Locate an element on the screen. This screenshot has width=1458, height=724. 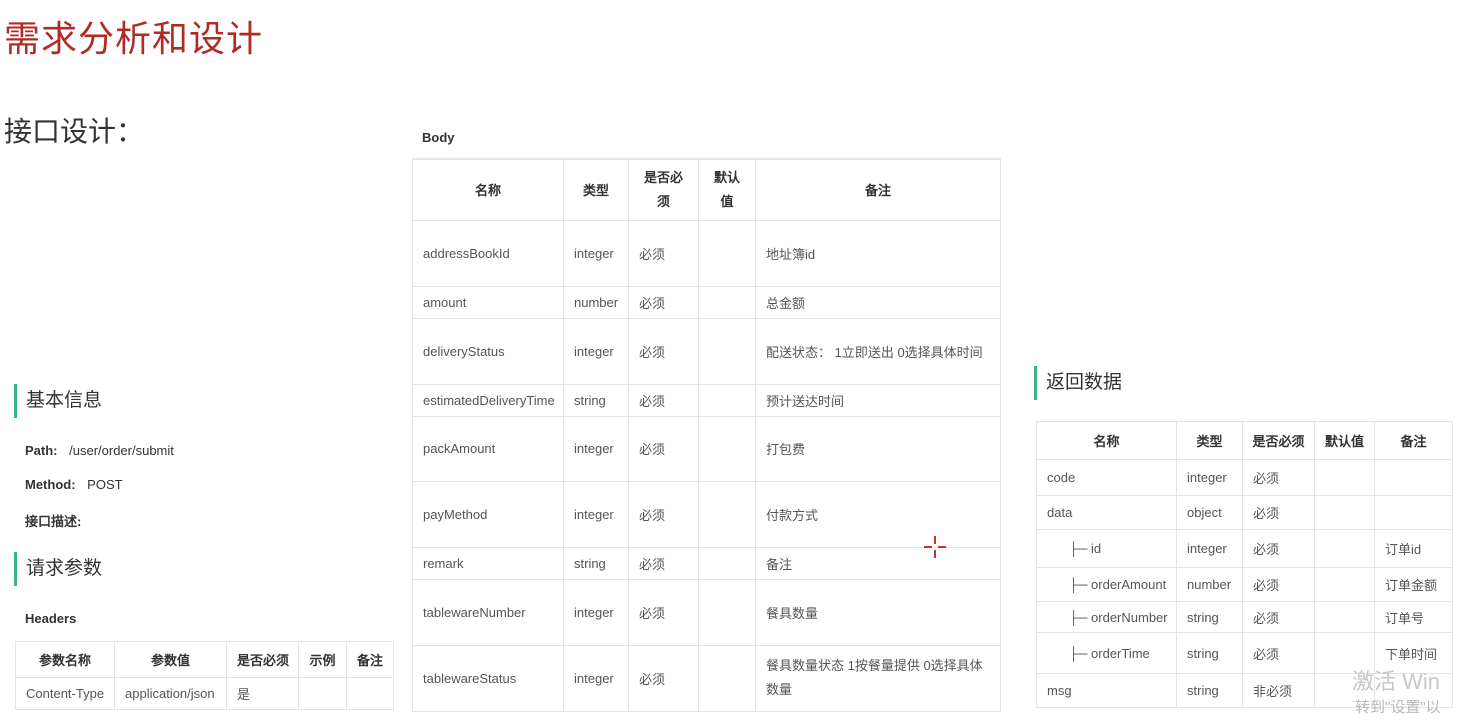
method-label: Method: is located at coordinates (50, 484).